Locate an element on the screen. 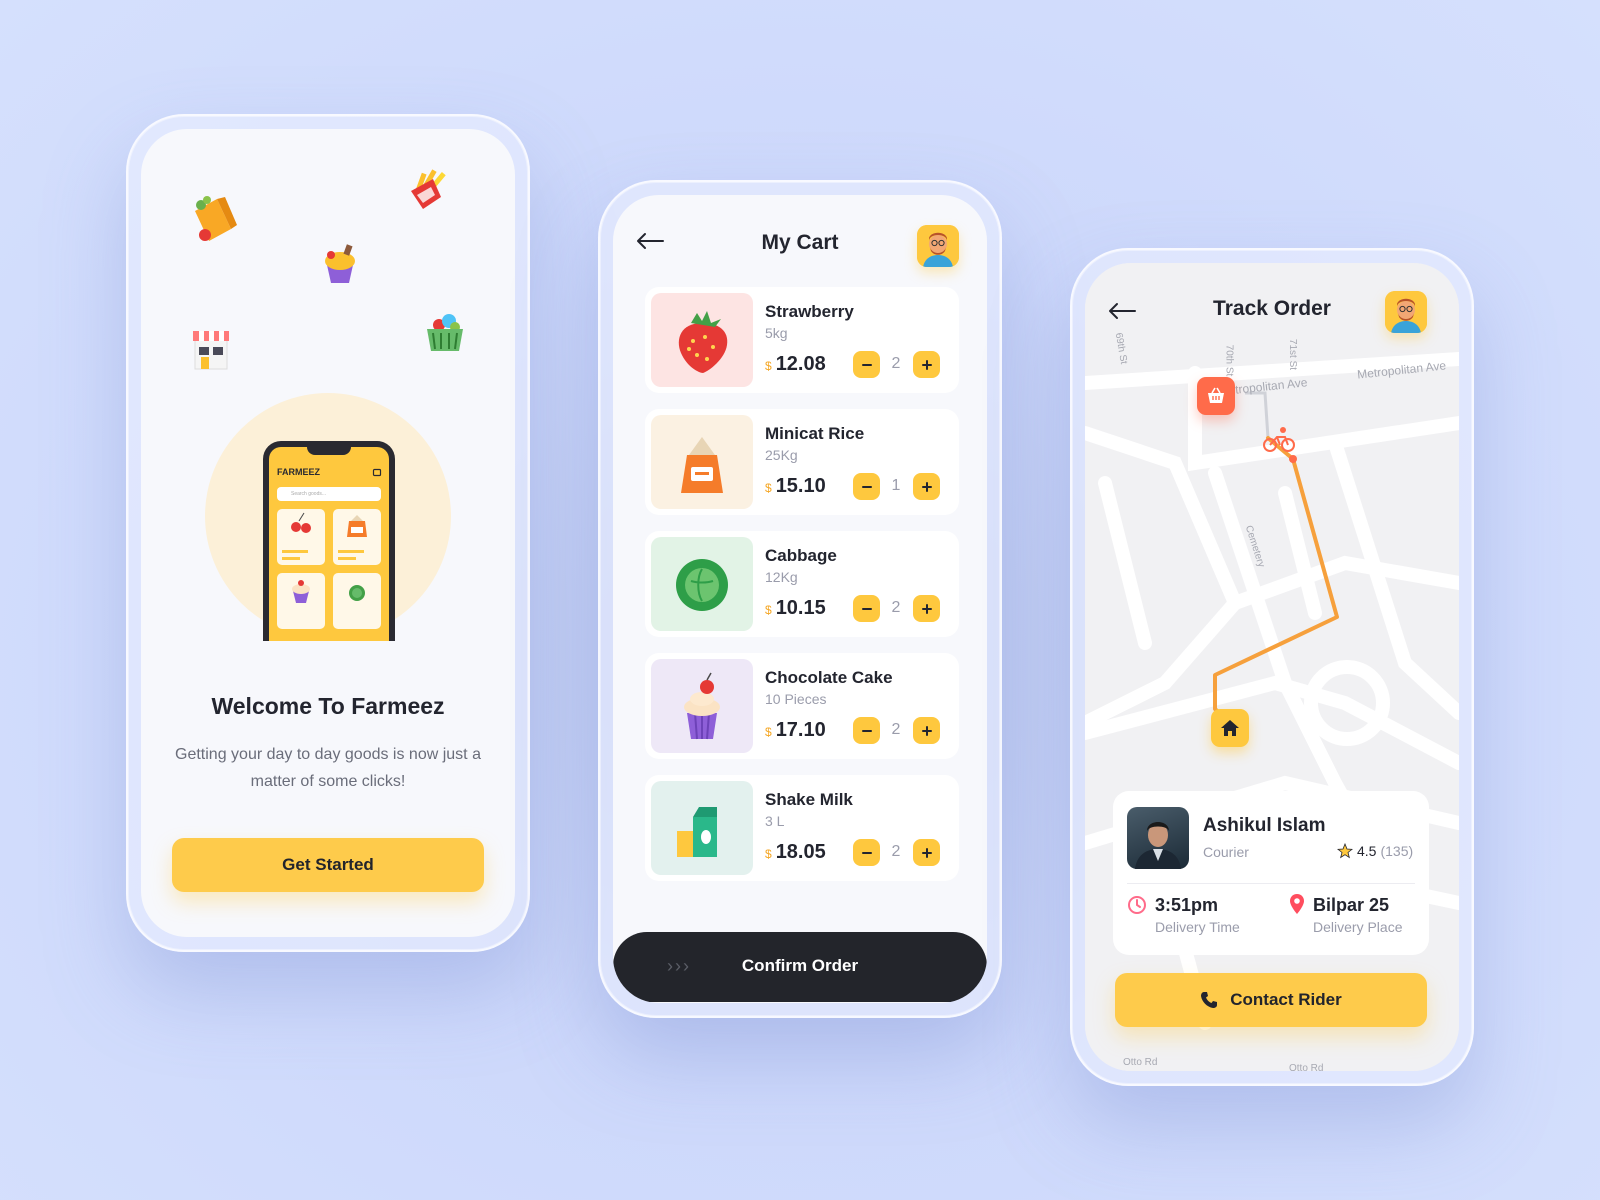 The image size is (1600, 1200). item-name: Minicat Rice is located at coordinates (815, 433).